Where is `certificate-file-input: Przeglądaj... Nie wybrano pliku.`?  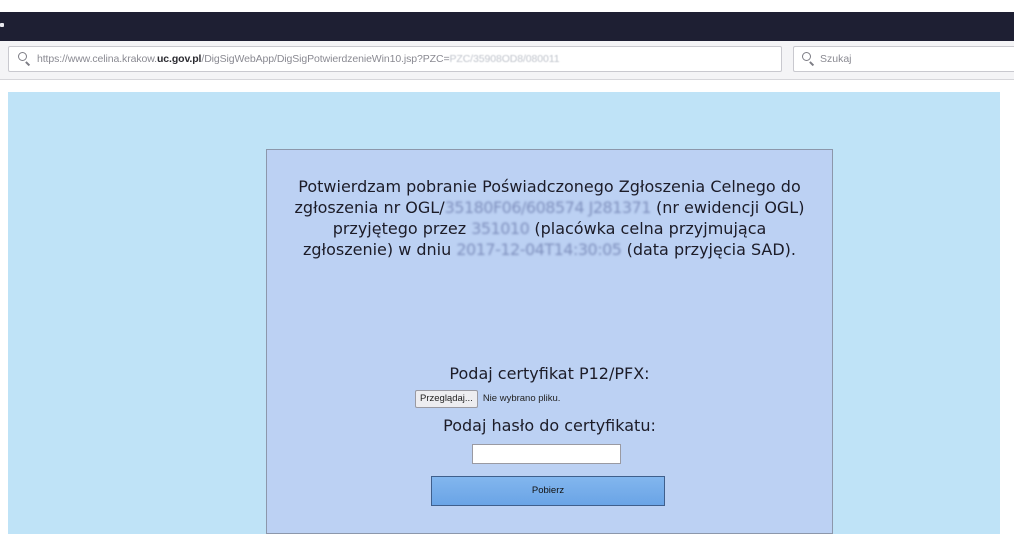 certificate-file-input: Przeglądaj... Nie wybrano pliku. is located at coordinates (487, 398).